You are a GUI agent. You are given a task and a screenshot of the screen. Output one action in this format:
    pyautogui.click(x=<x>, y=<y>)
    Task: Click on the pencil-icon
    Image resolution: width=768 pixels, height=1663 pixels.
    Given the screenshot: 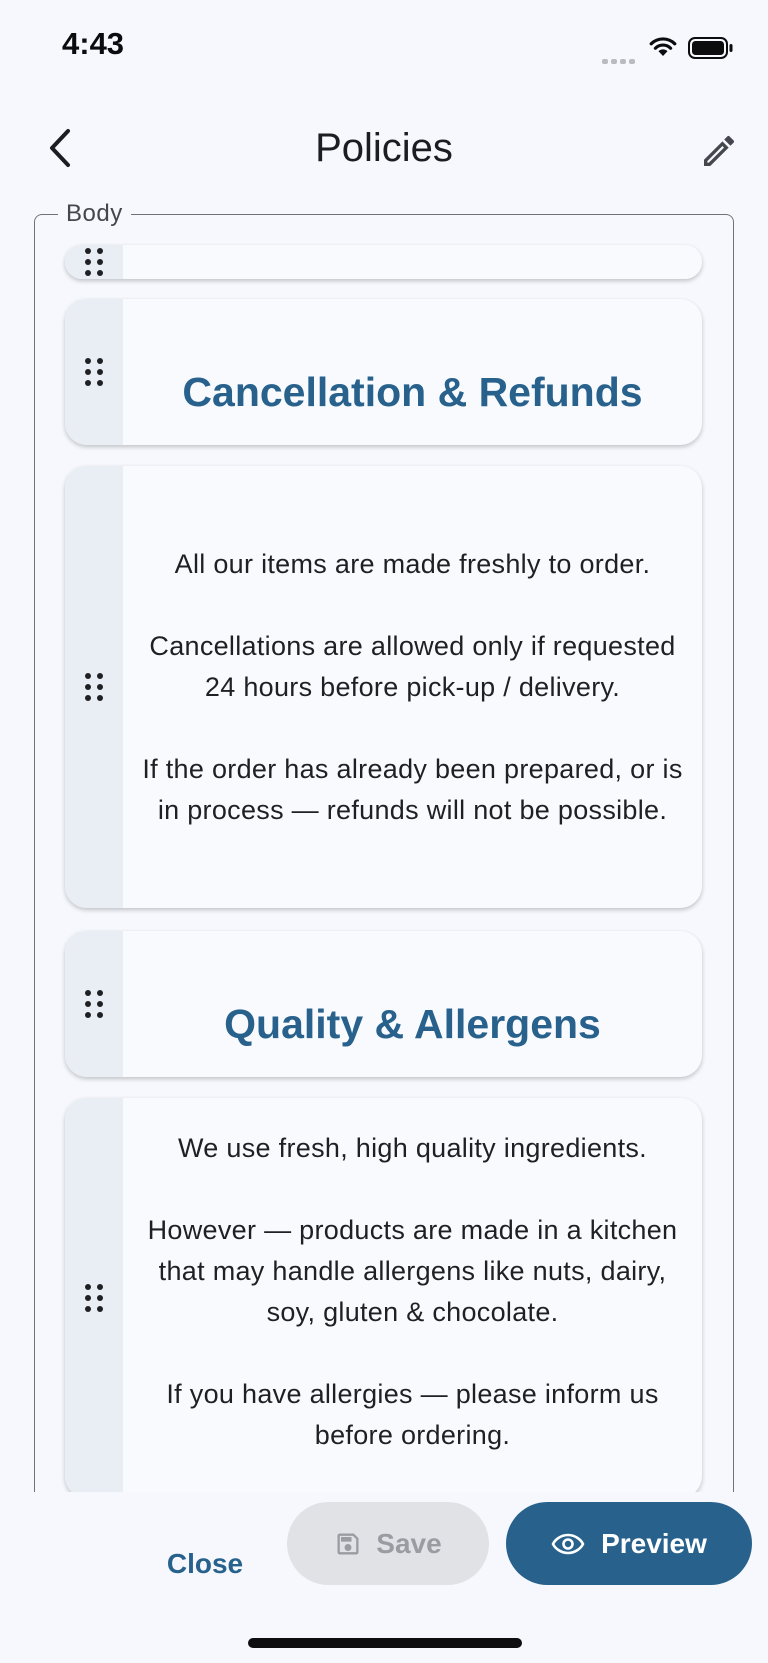 What is the action you would take?
    pyautogui.click(x=719, y=150)
    